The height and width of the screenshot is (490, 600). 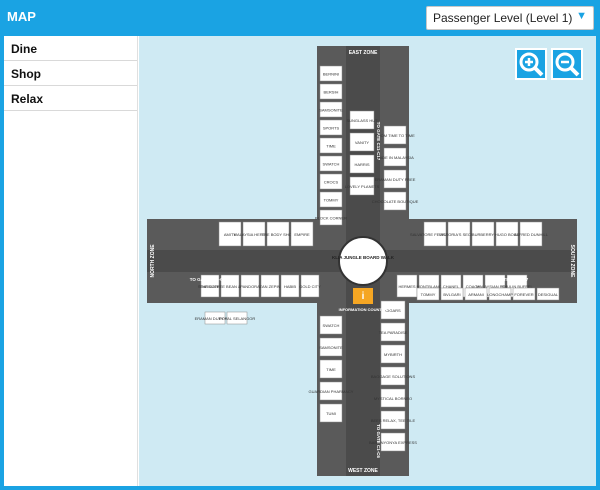 I want to click on shop-south-left: SWATCH, so click(x=331, y=325).